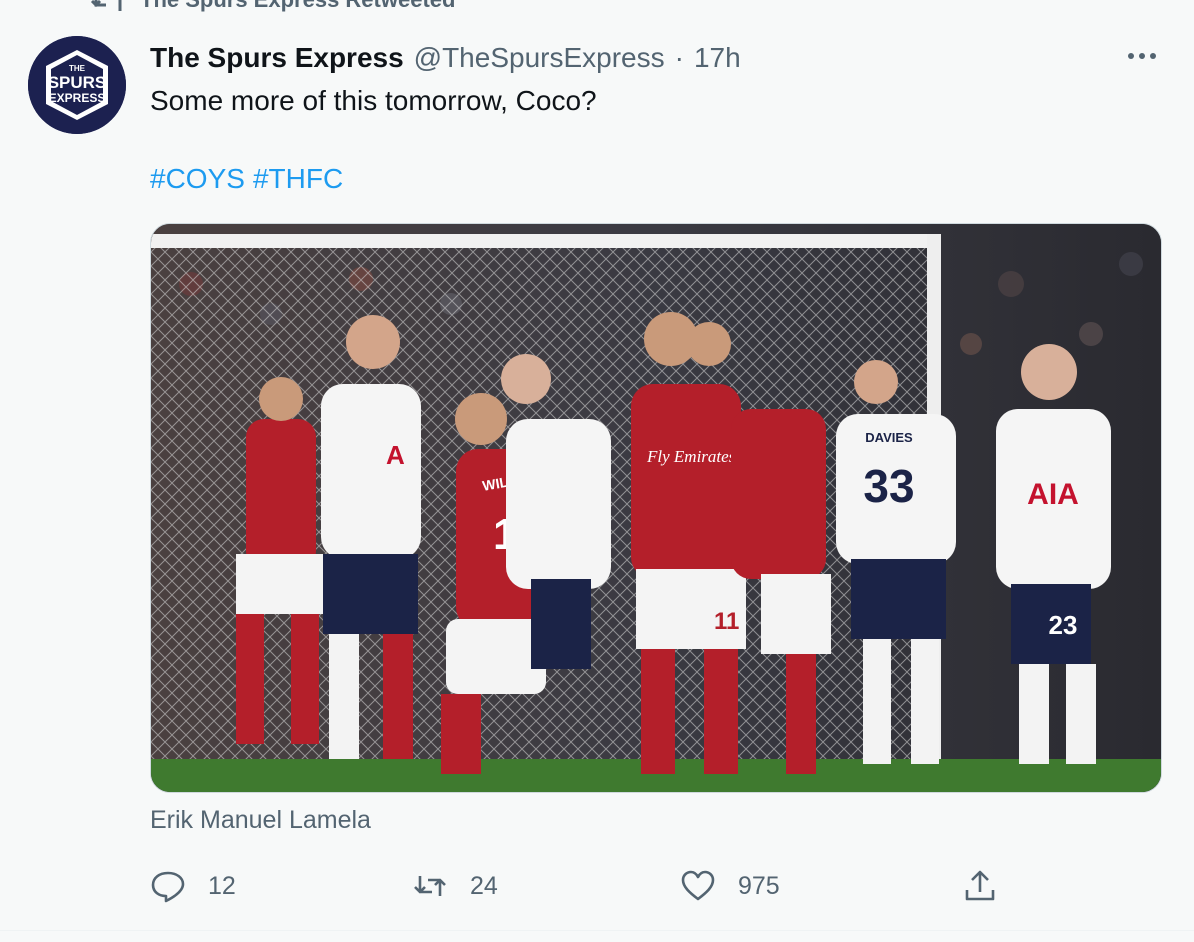 This screenshot has height=942, width=1194. What do you see at coordinates (373, 100) in the screenshot?
I see `tweet-text: Some more of this tomorrow, Coco?` at bounding box center [373, 100].